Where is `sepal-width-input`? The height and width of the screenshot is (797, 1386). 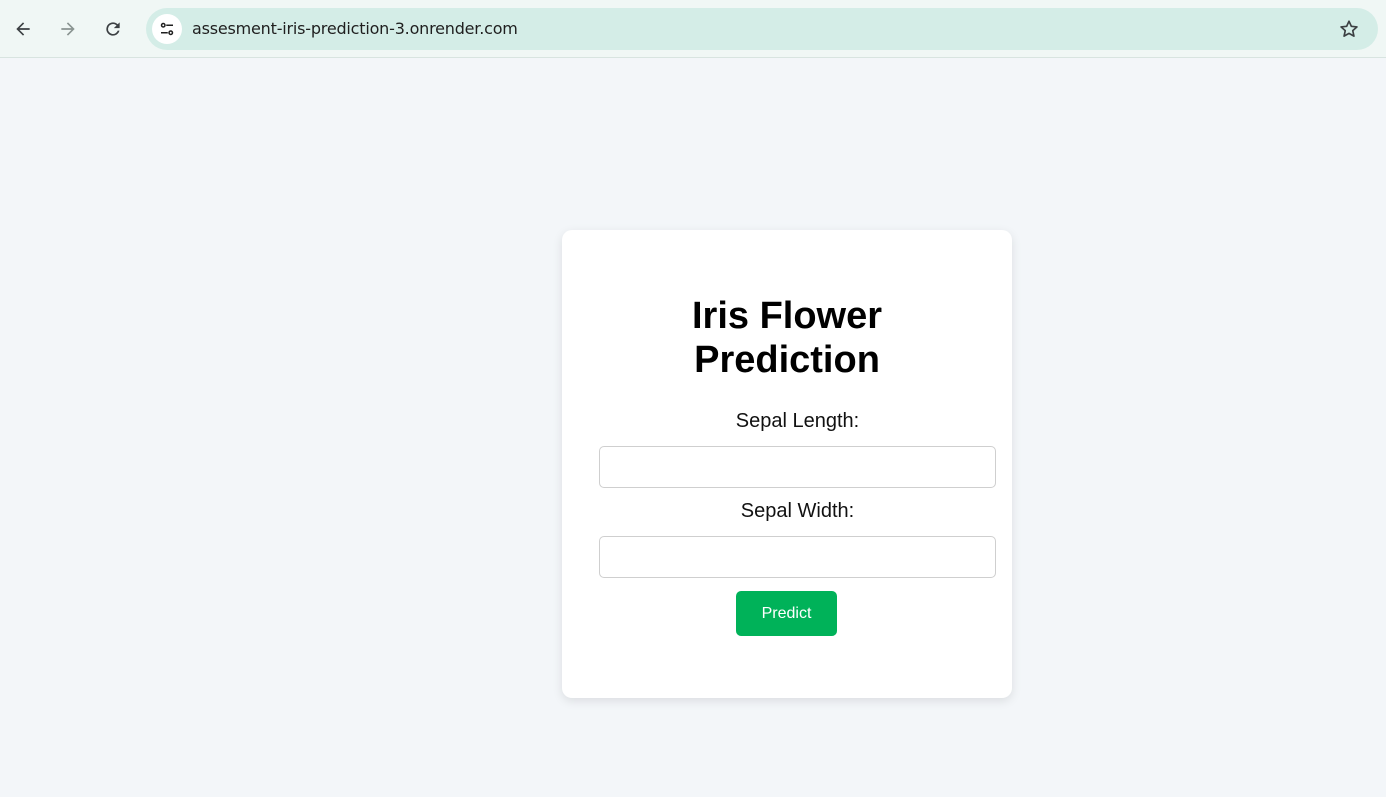 sepal-width-input is located at coordinates (797, 557).